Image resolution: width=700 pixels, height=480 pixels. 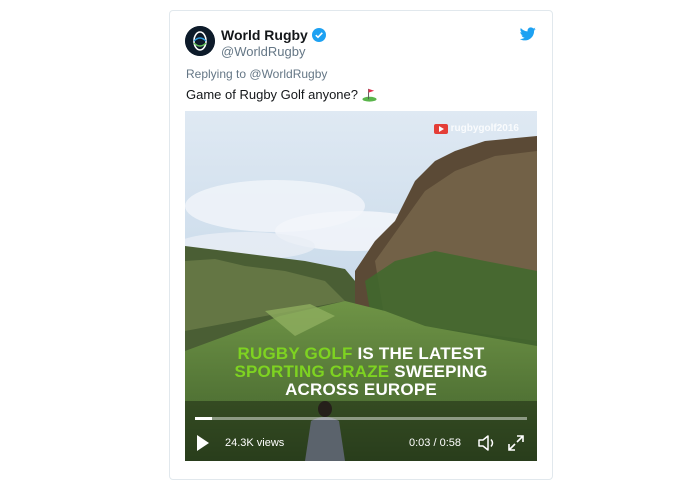 What do you see at coordinates (295, 353) in the screenshot?
I see `caption-line-1-highlight: RUGBY GOLF` at bounding box center [295, 353].